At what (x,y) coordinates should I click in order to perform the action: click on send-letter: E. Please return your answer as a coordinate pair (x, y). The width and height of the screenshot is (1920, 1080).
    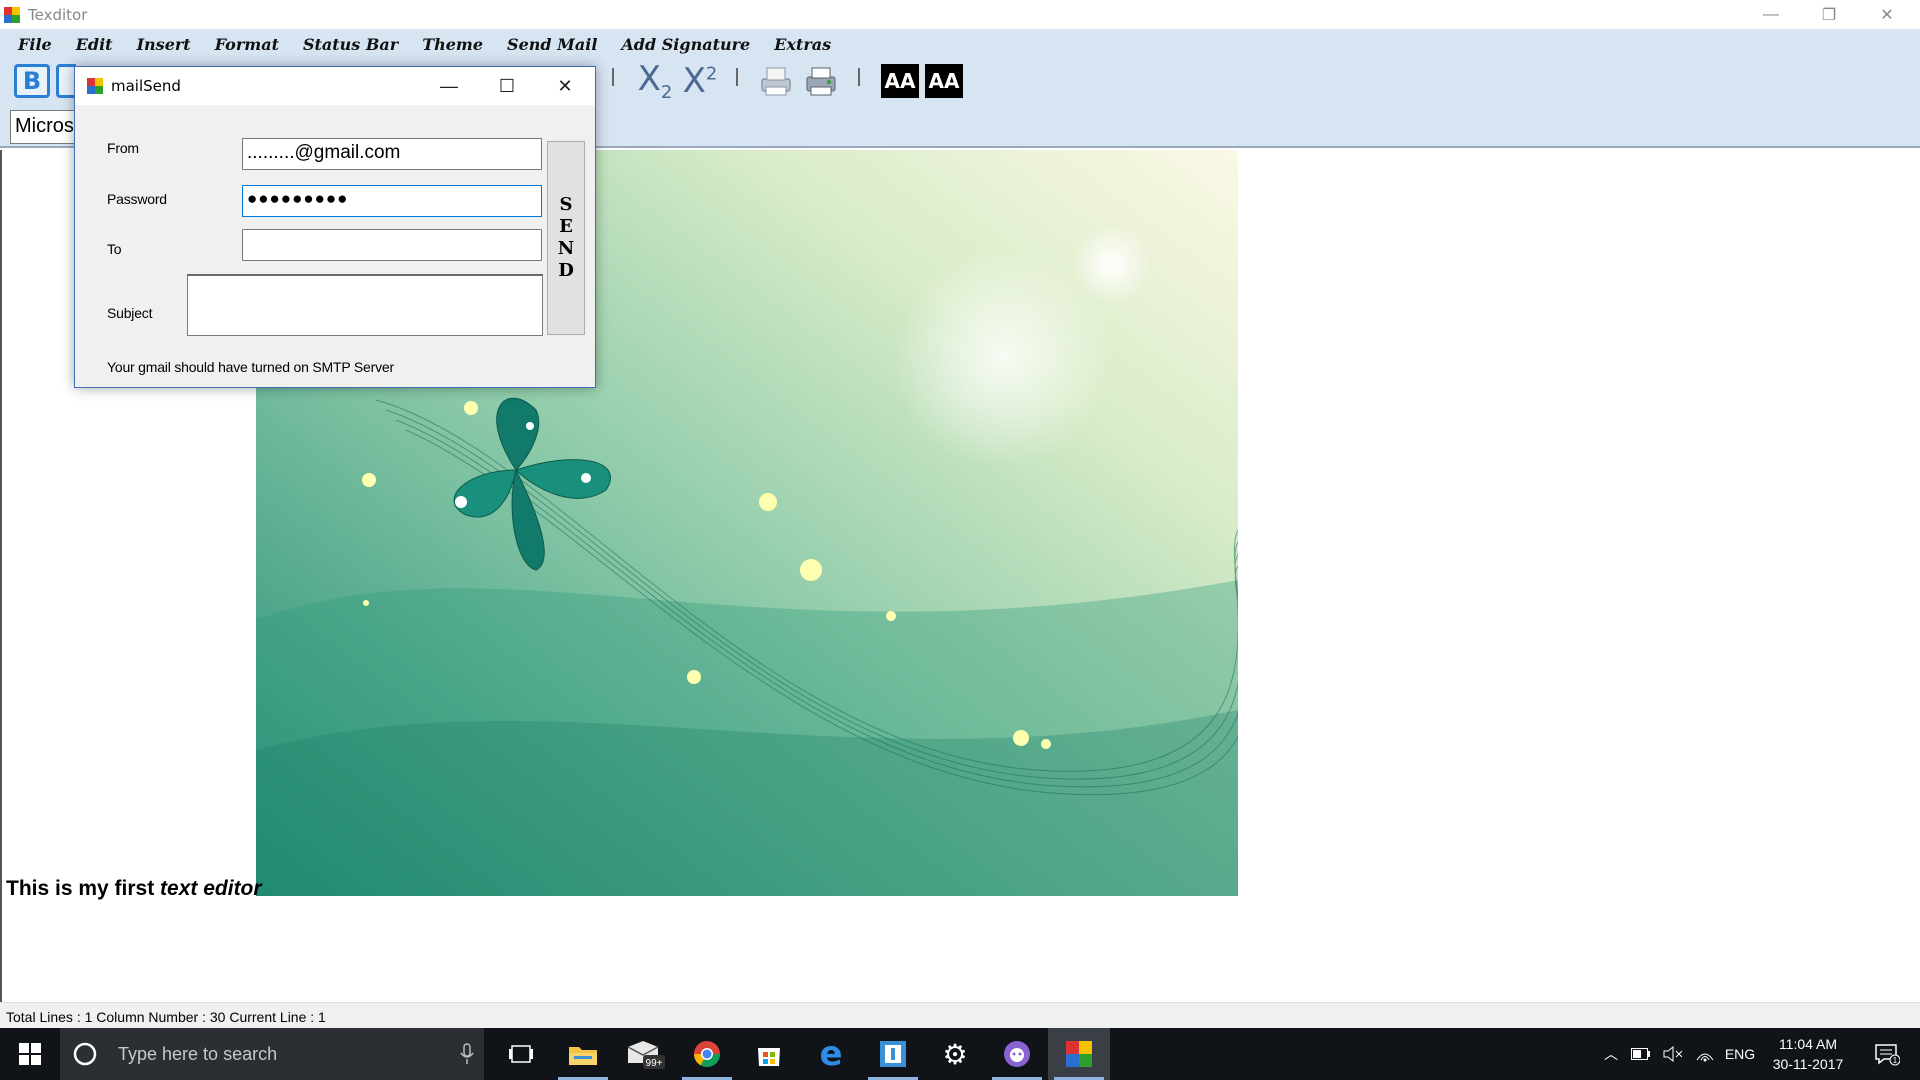
    Looking at the image, I should click on (566, 226).